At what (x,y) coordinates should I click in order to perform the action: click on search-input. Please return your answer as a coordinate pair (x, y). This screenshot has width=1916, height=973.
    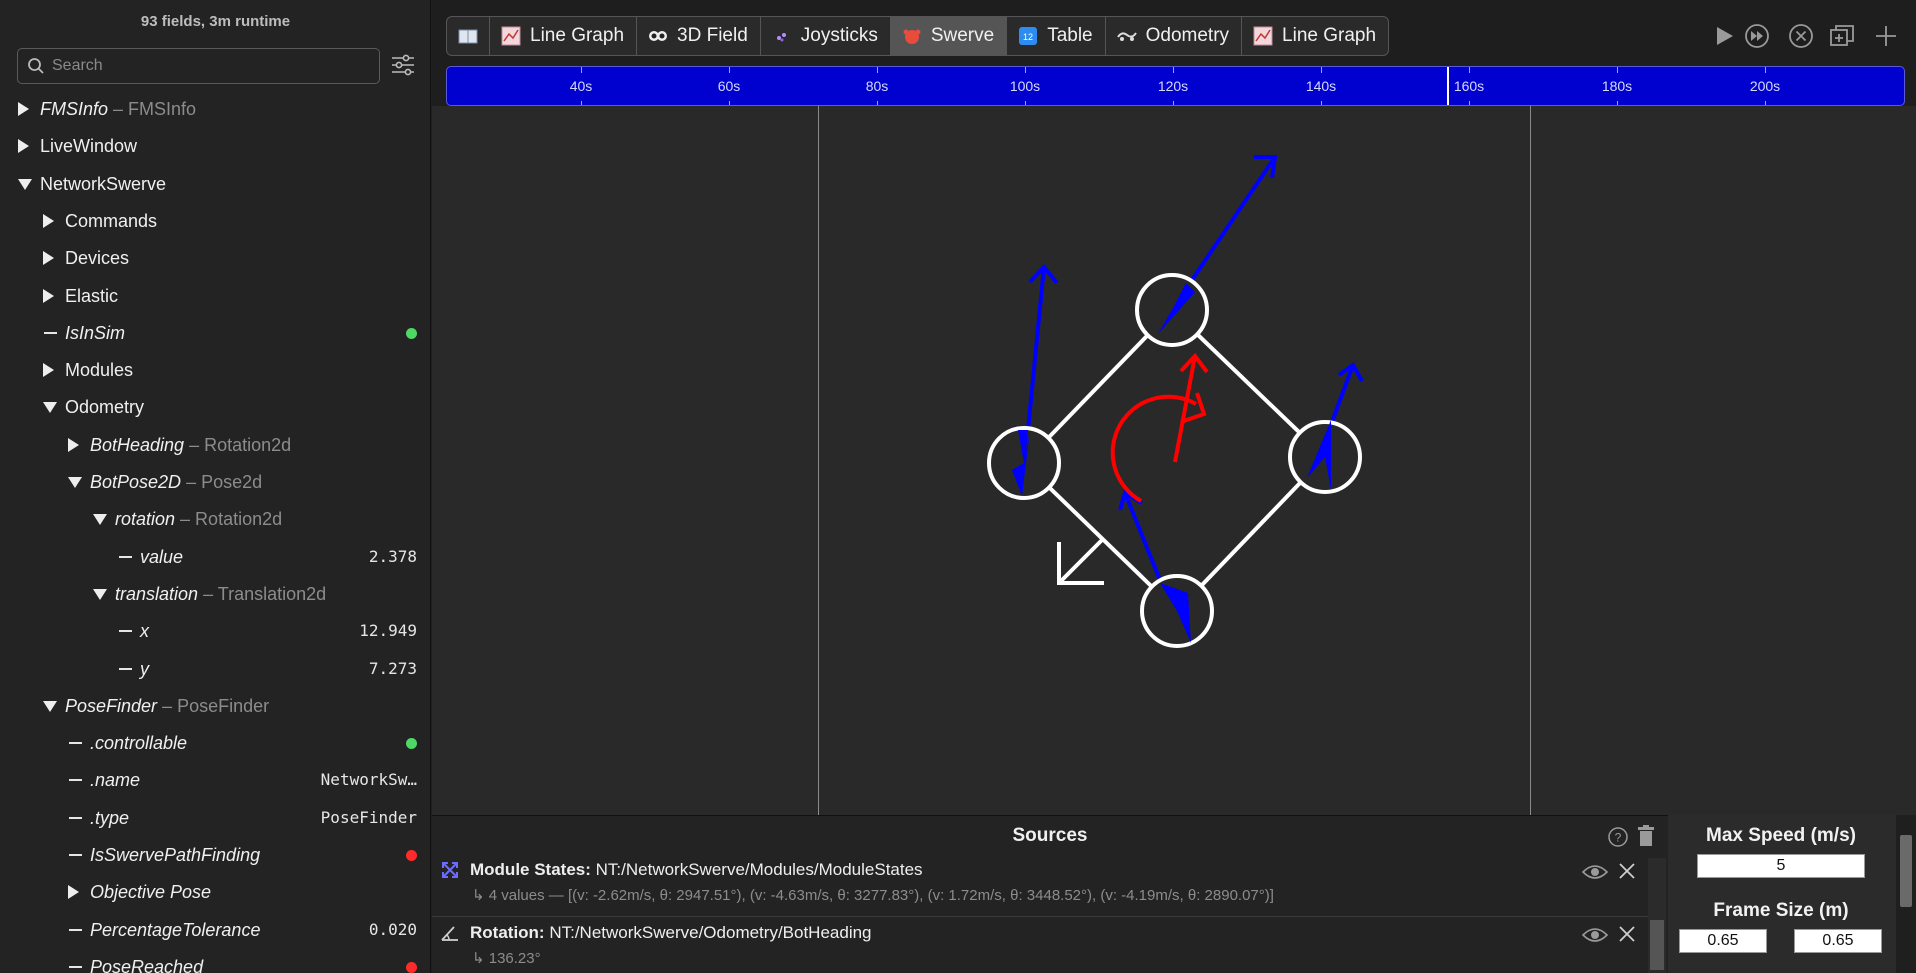
    Looking at the image, I should click on (212, 66).